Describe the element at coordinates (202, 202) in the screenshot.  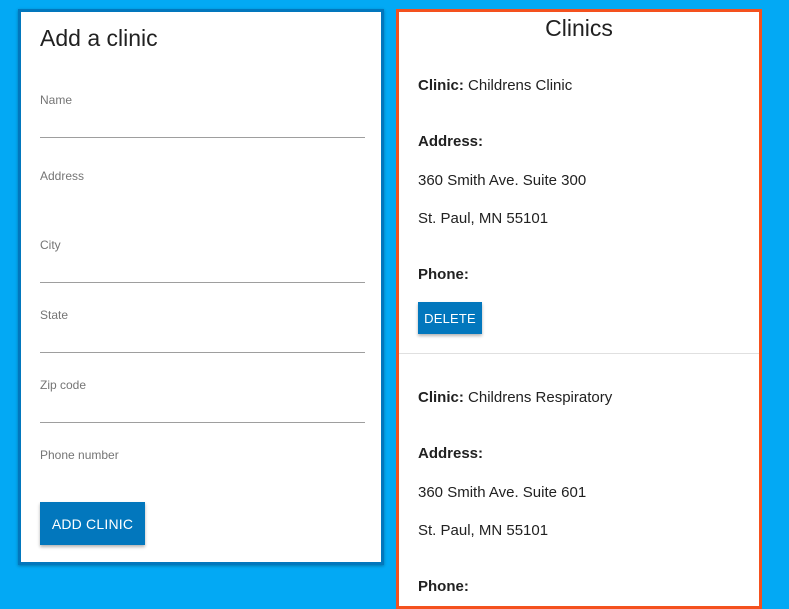
I see `address-input` at that location.